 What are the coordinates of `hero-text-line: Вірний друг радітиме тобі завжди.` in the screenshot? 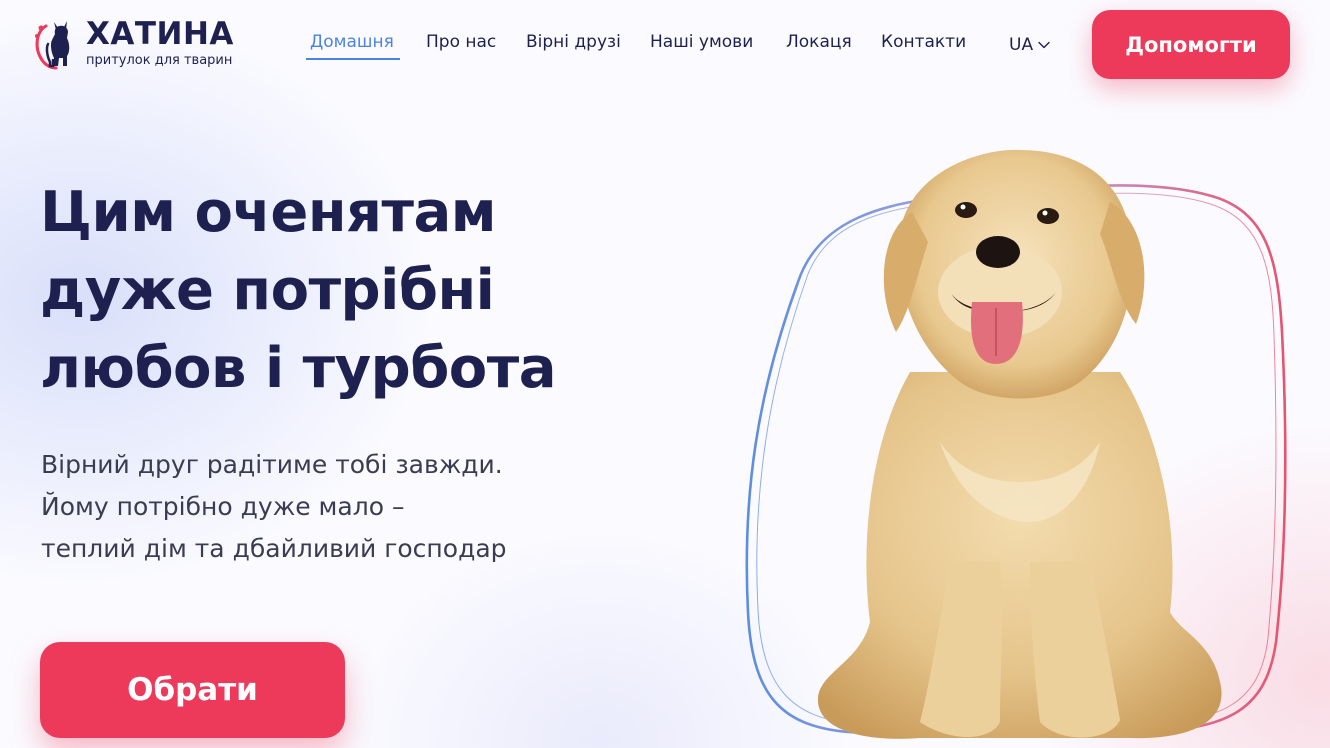 It's located at (272, 464).